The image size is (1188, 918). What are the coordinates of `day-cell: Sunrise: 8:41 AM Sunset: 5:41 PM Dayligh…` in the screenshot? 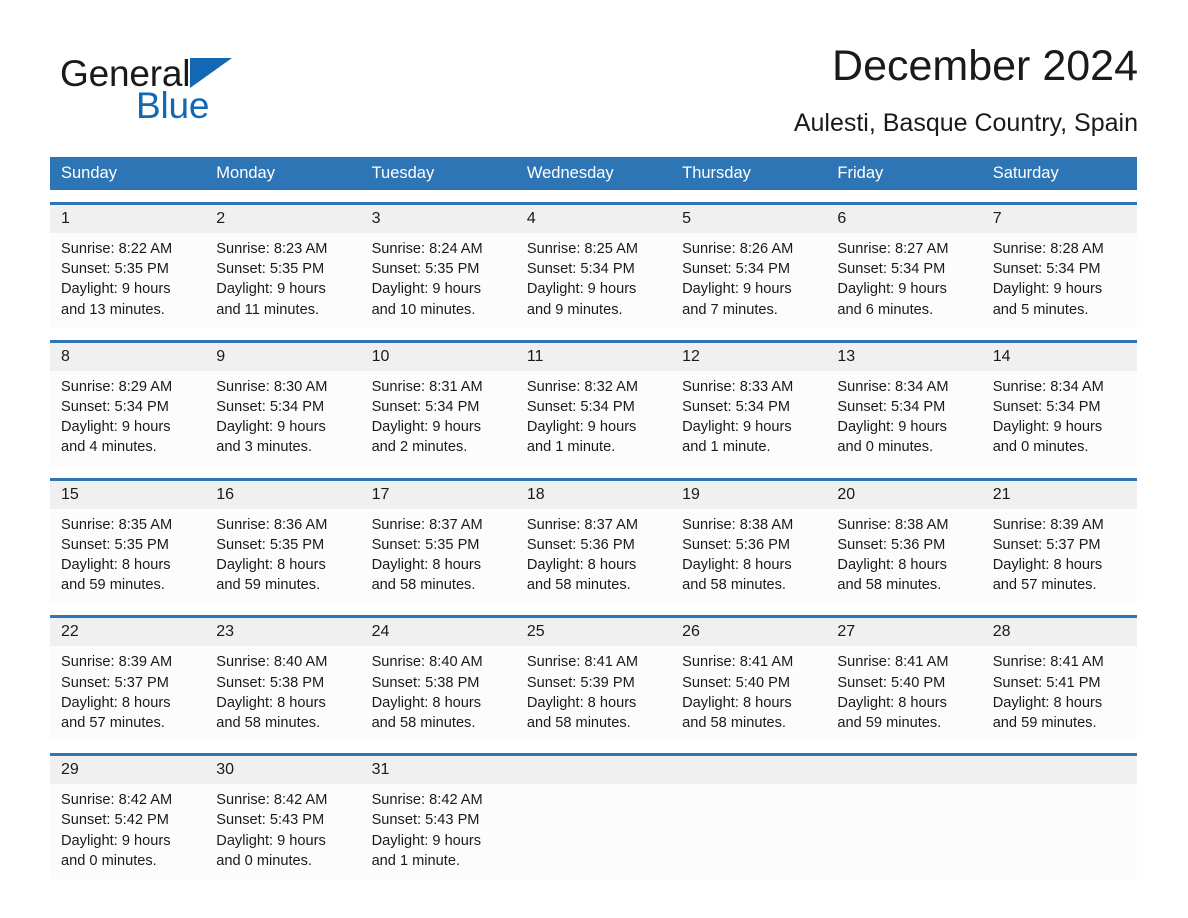 It's located at (1059, 693).